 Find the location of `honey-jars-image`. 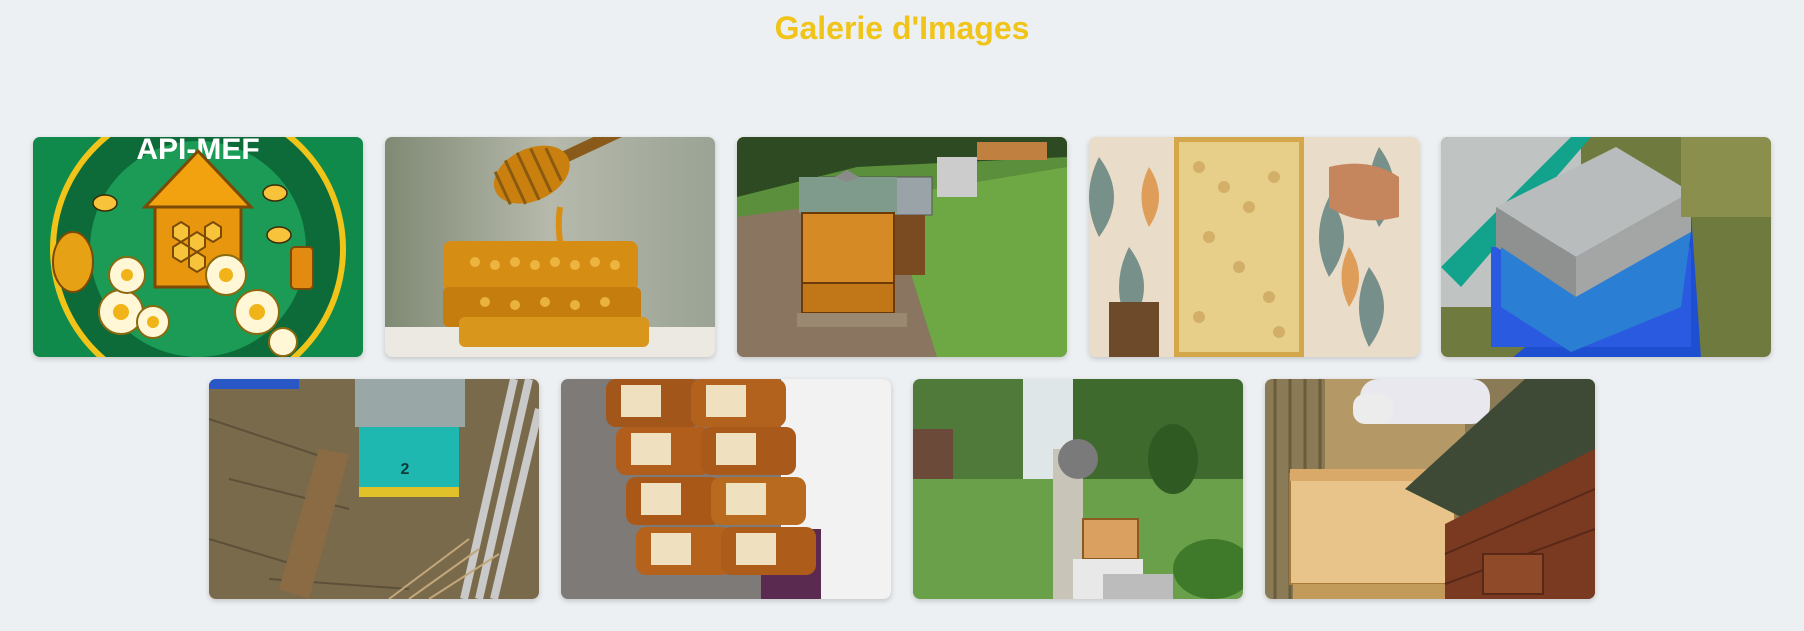

honey-jars-image is located at coordinates (726, 489).